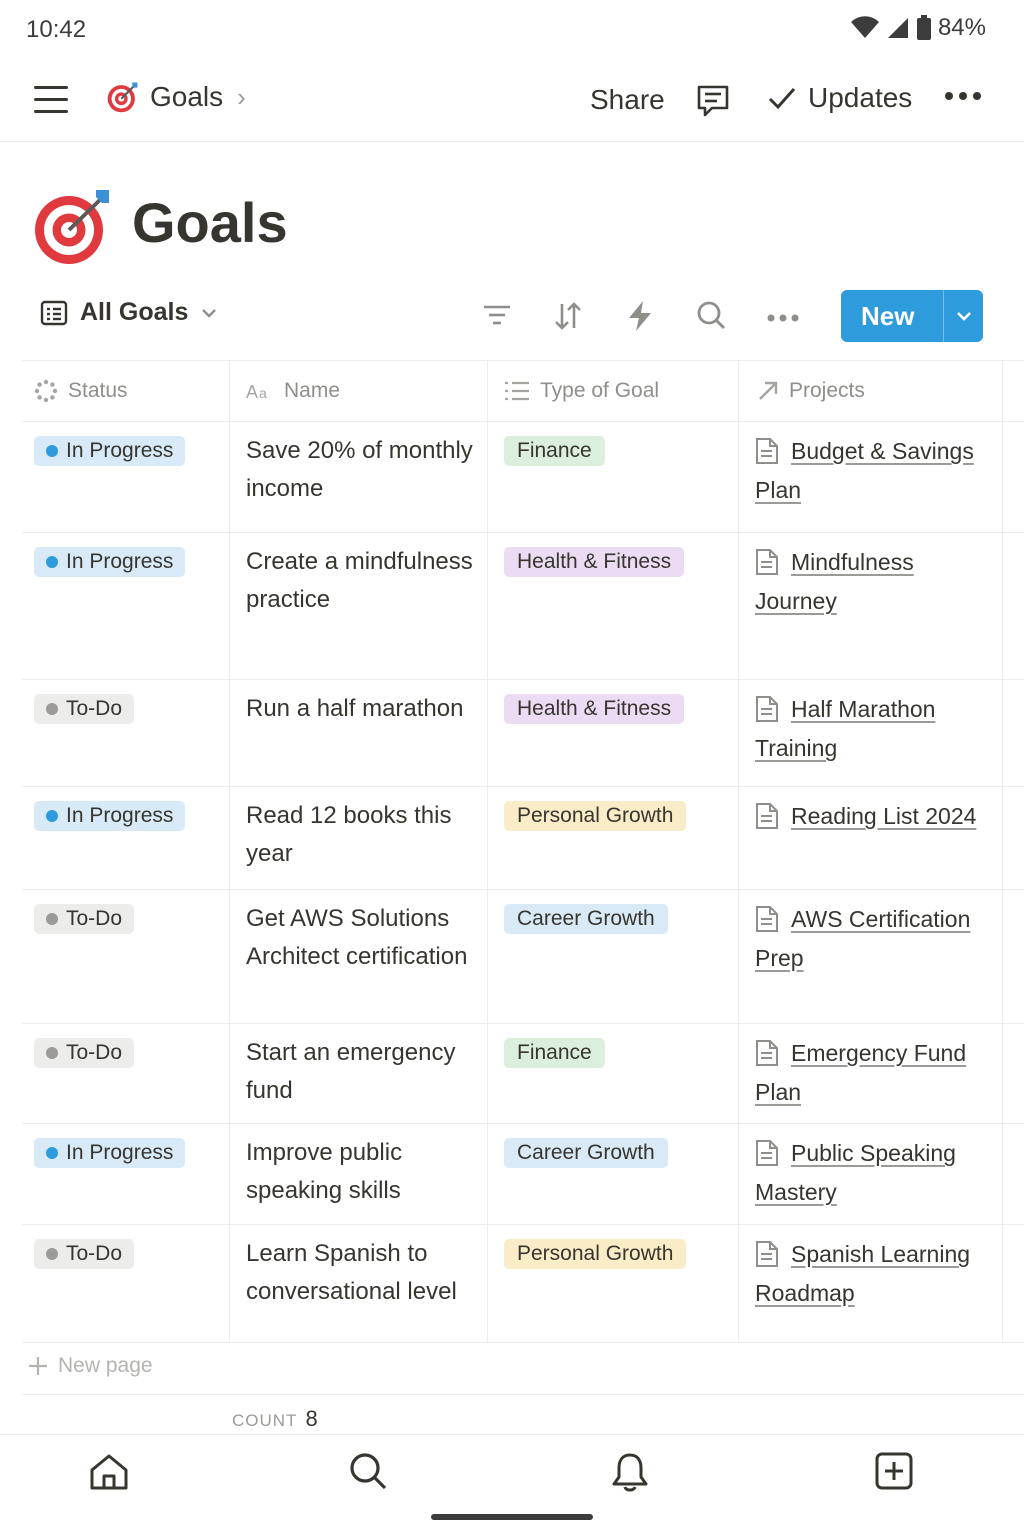  What do you see at coordinates (275, 1419) in the screenshot?
I see `count-summary: COUNT 8` at bounding box center [275, 1419].